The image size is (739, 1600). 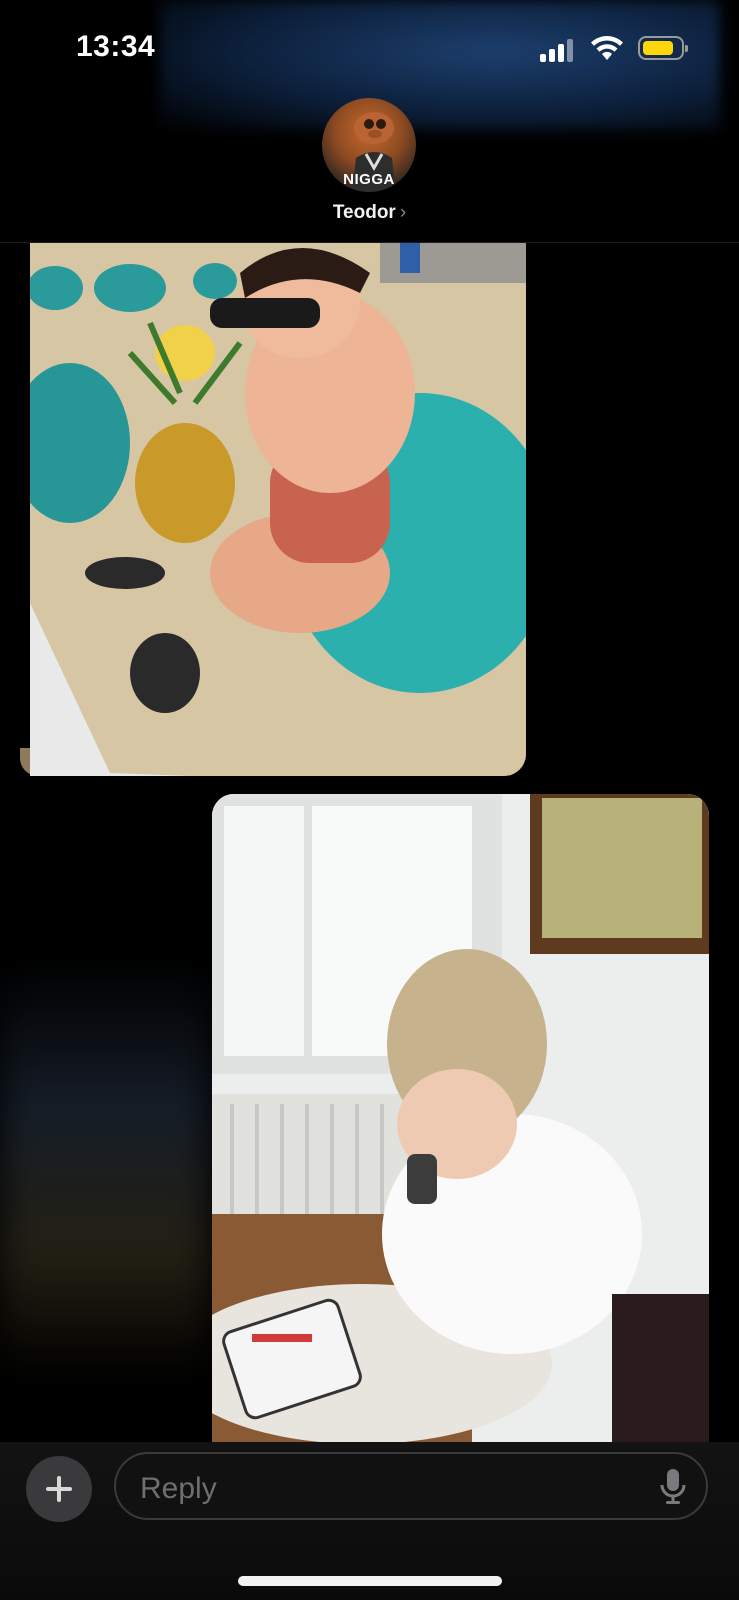 What do you see at coordinates (178, 1488) in the screenshot?
I see `reply-placeholder: Reply` at bounding box center [178, 1488].